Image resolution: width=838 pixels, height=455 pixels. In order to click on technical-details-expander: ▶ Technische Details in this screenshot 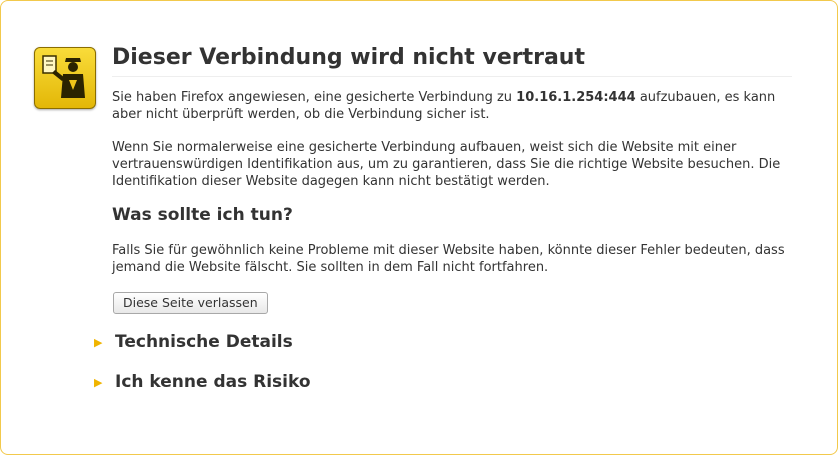, I will do `click(193, 342)`.